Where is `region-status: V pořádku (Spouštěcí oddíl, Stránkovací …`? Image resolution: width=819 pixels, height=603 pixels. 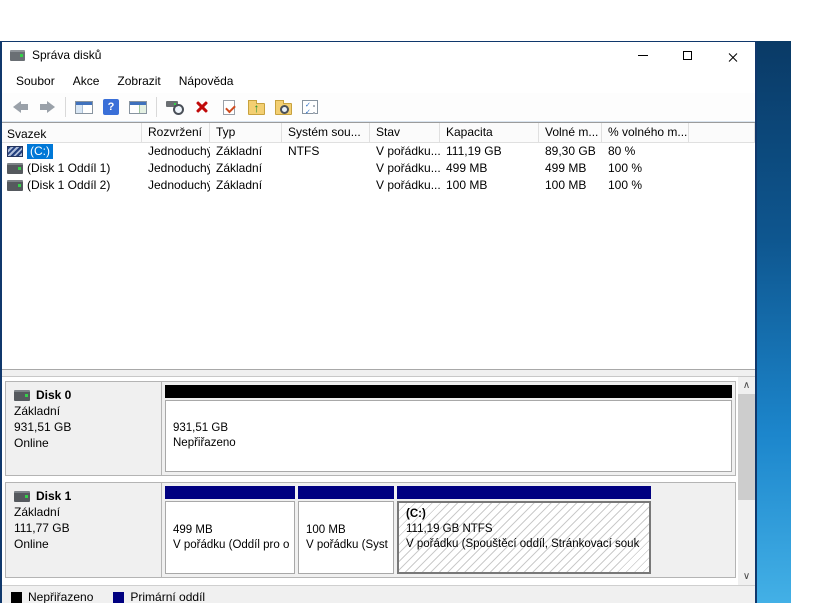 region-status: V pořádku (Spouštěcí oddíl, Stránkovací … is located at coordinates (523, 544).